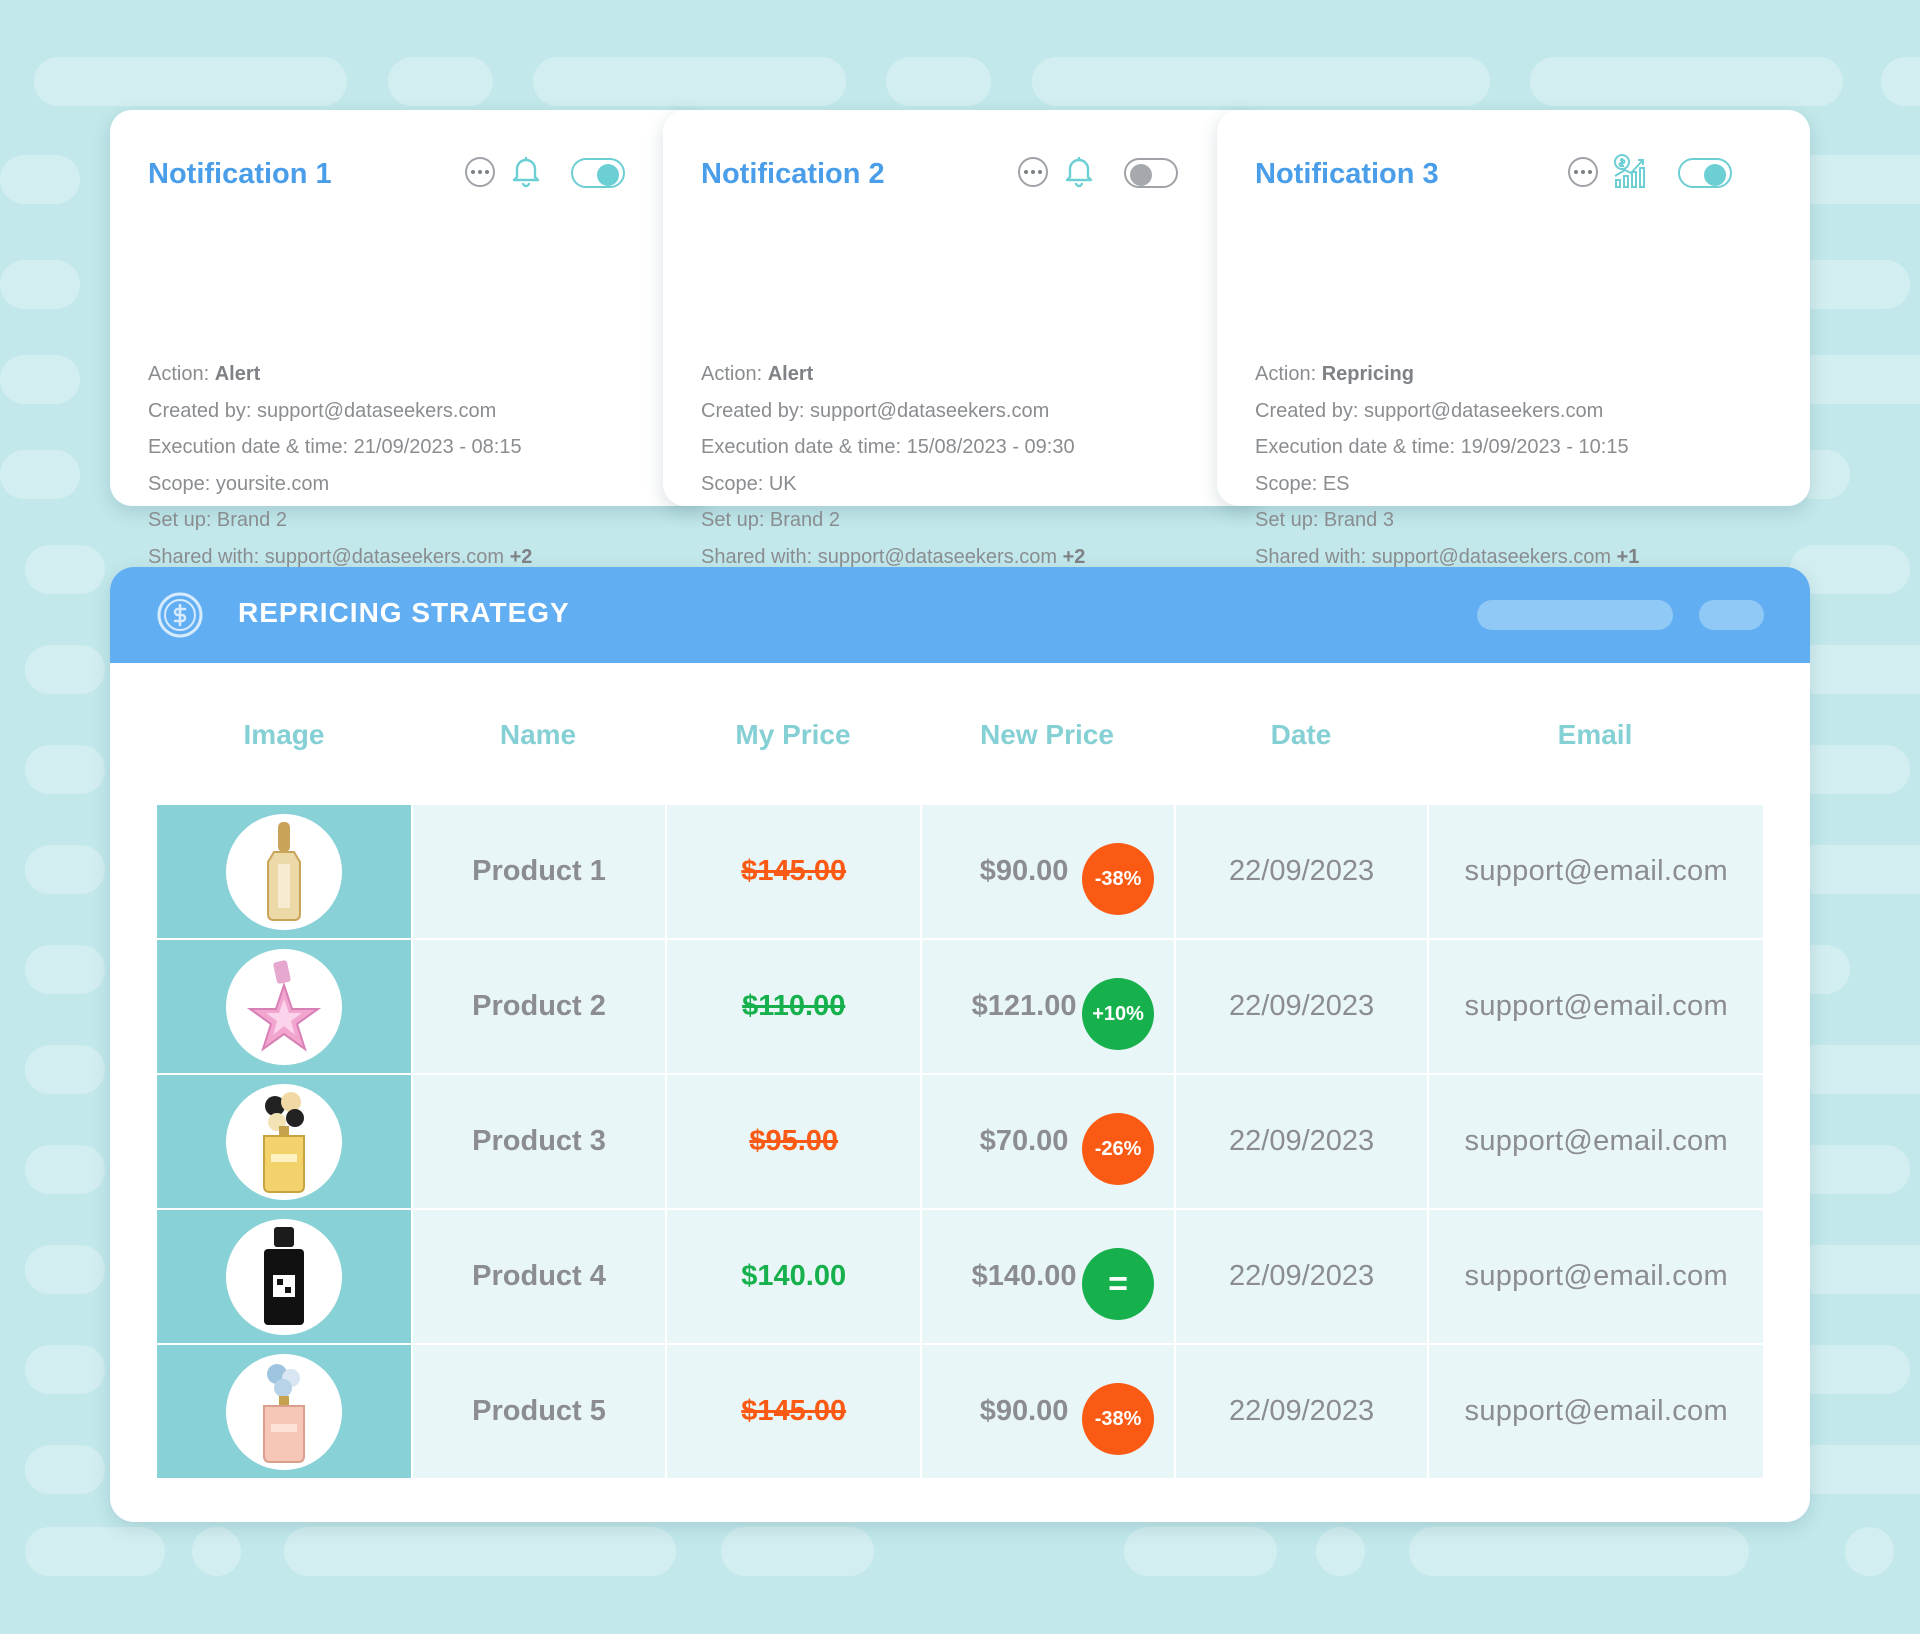 The image size is (1920, 1634). Describe the element at coordinates (217, 520) in the screenshot. I see `setup: Set up: Brand 2` at that location.